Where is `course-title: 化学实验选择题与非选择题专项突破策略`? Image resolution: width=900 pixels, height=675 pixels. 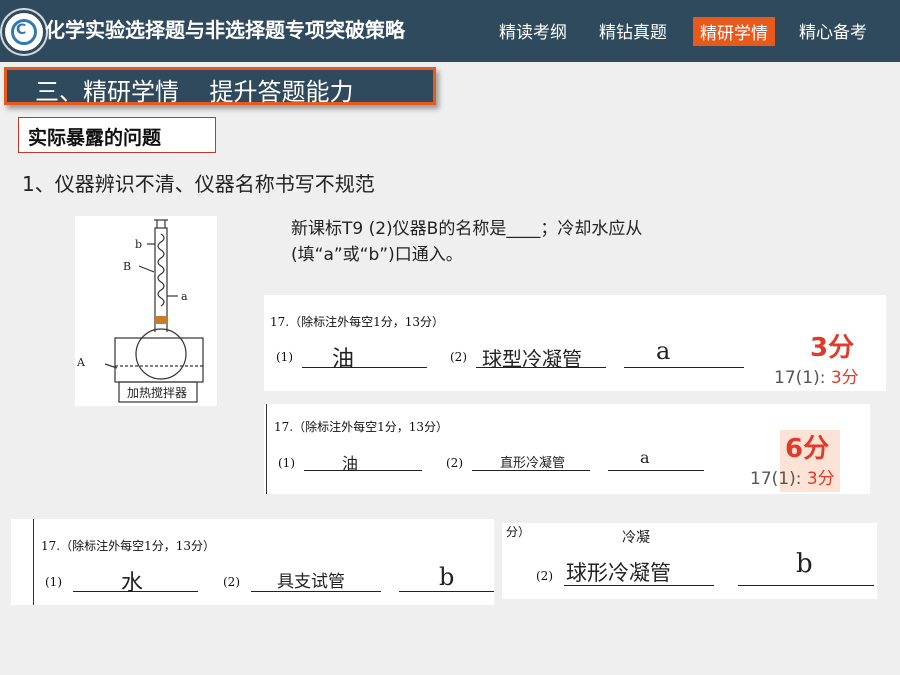
course-title: 化学实验选择题与非选择题专项突破策略 is located at coordinates (225, 30).